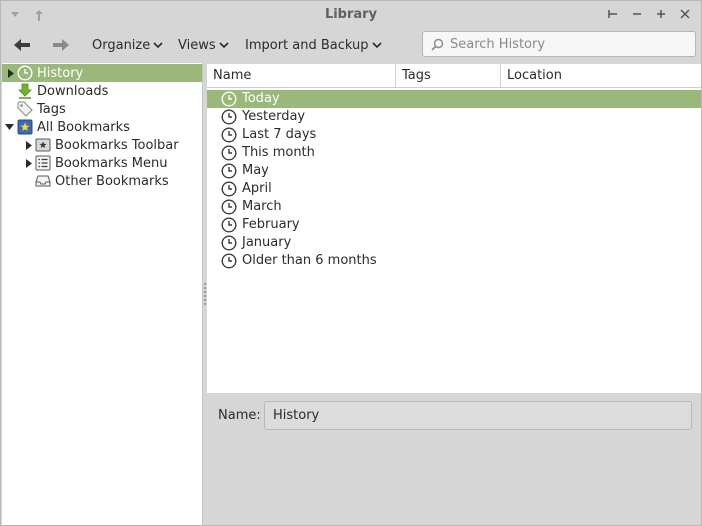  What do you see at coordinates (204, 295) in the screenshot?
I see `pane-splitter-handle` at bounding box center [204, 295].